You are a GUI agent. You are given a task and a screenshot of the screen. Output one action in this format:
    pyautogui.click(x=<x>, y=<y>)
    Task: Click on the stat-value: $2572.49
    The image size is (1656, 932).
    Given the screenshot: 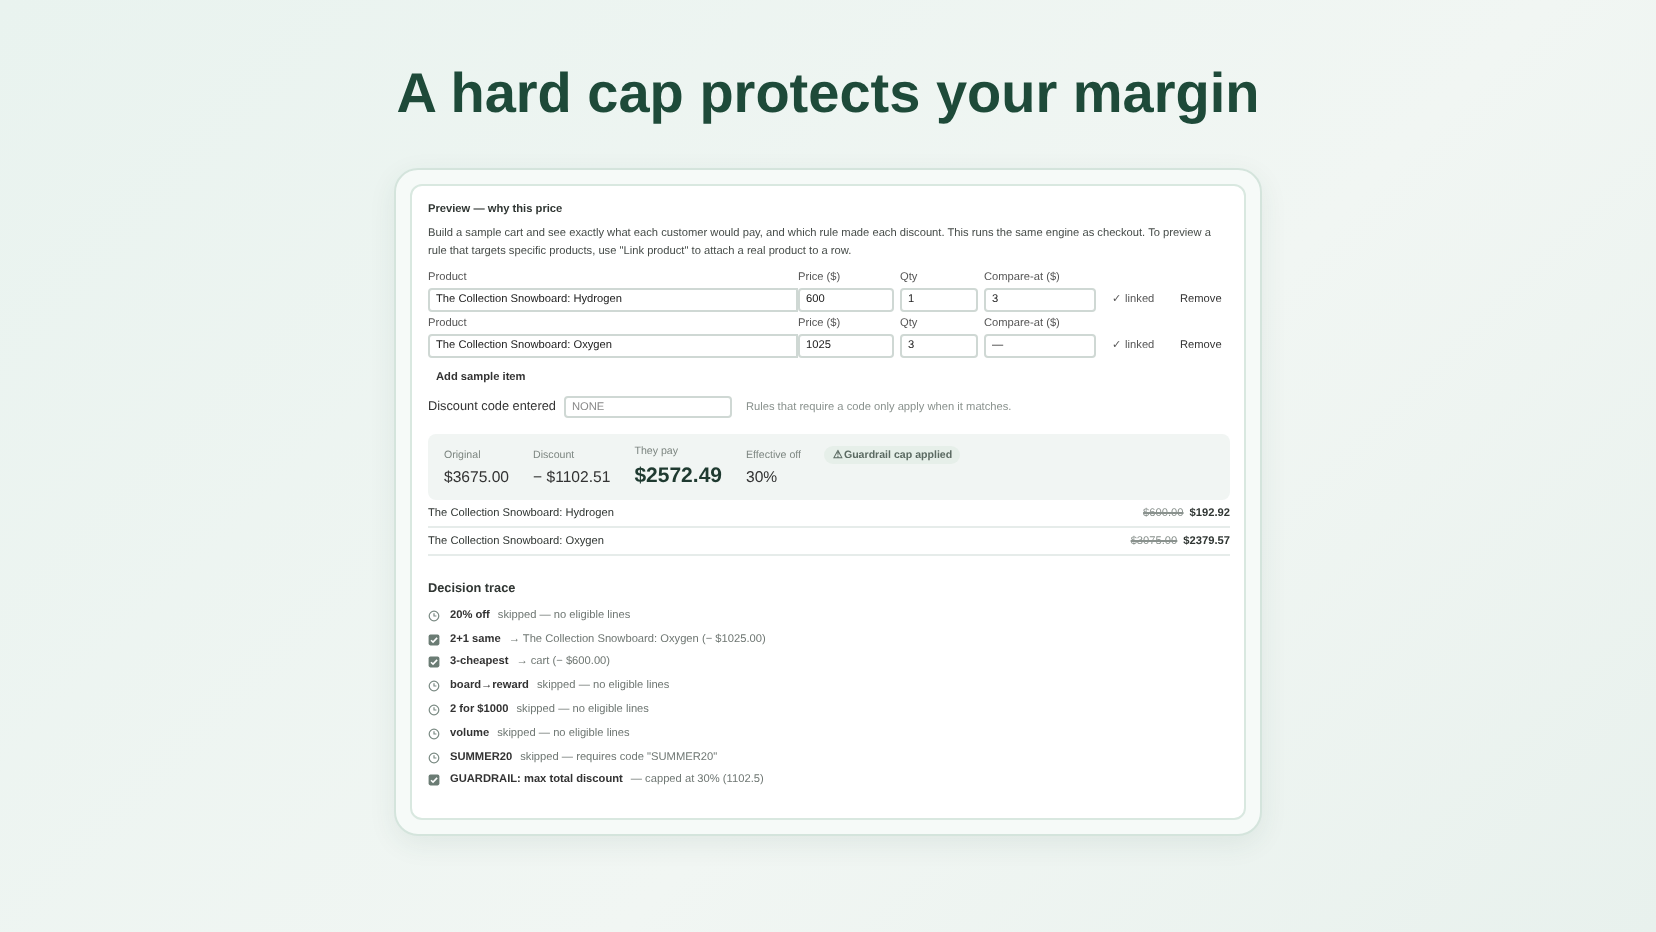 What is the action you would take?
    pyautogui.click(x=678, y=476)
    